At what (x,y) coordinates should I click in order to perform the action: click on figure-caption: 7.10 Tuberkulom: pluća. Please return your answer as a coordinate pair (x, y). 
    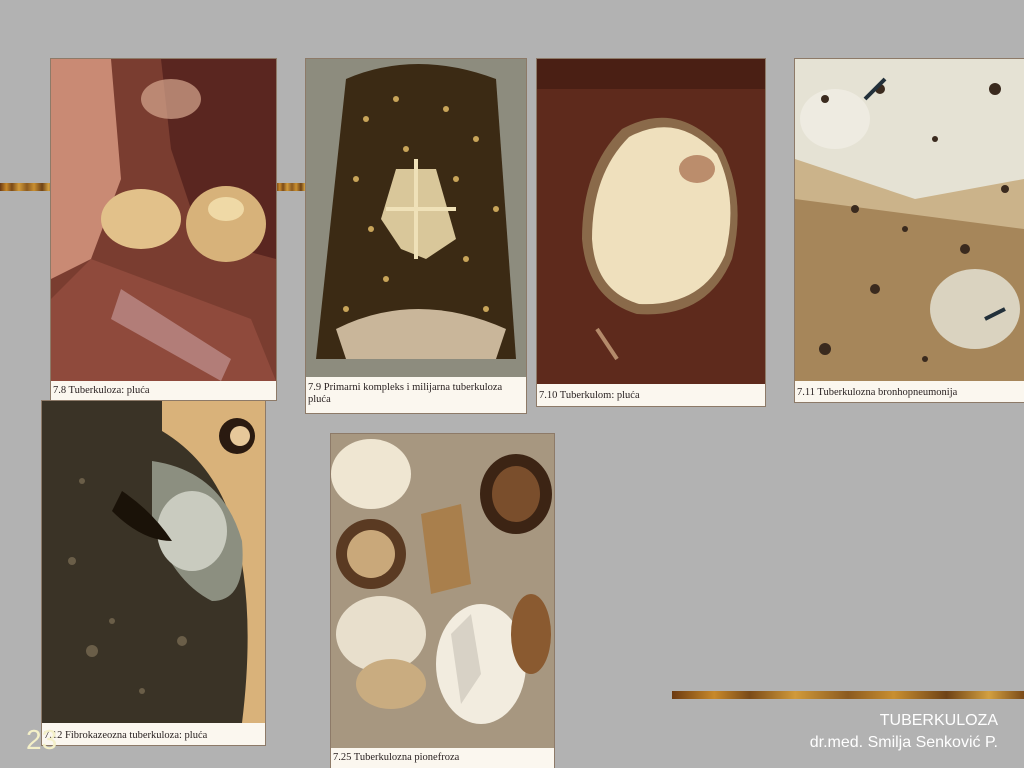
    Looking at the image, I should click on (589, 395).